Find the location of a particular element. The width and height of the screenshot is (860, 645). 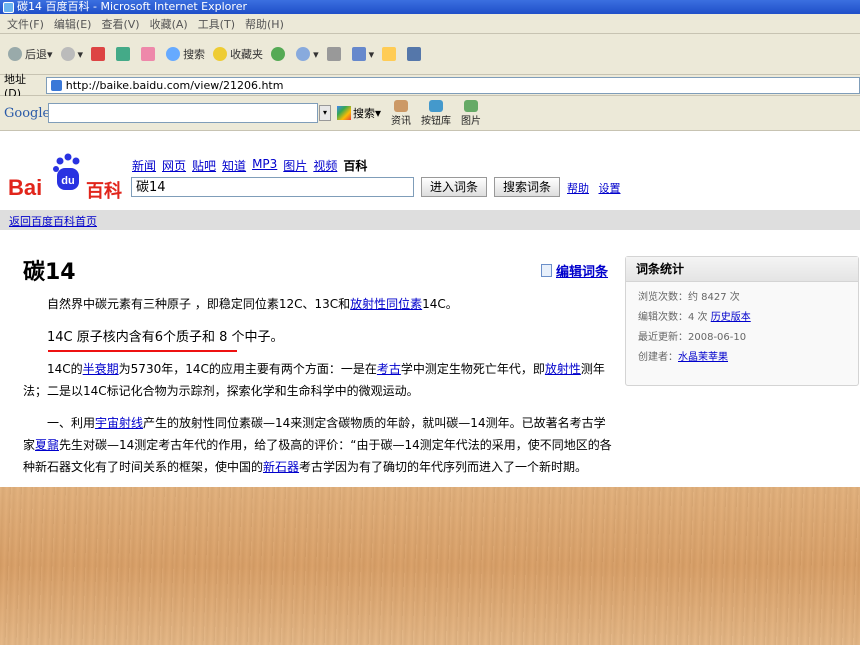

home-button is located at coordinates (149, 54).